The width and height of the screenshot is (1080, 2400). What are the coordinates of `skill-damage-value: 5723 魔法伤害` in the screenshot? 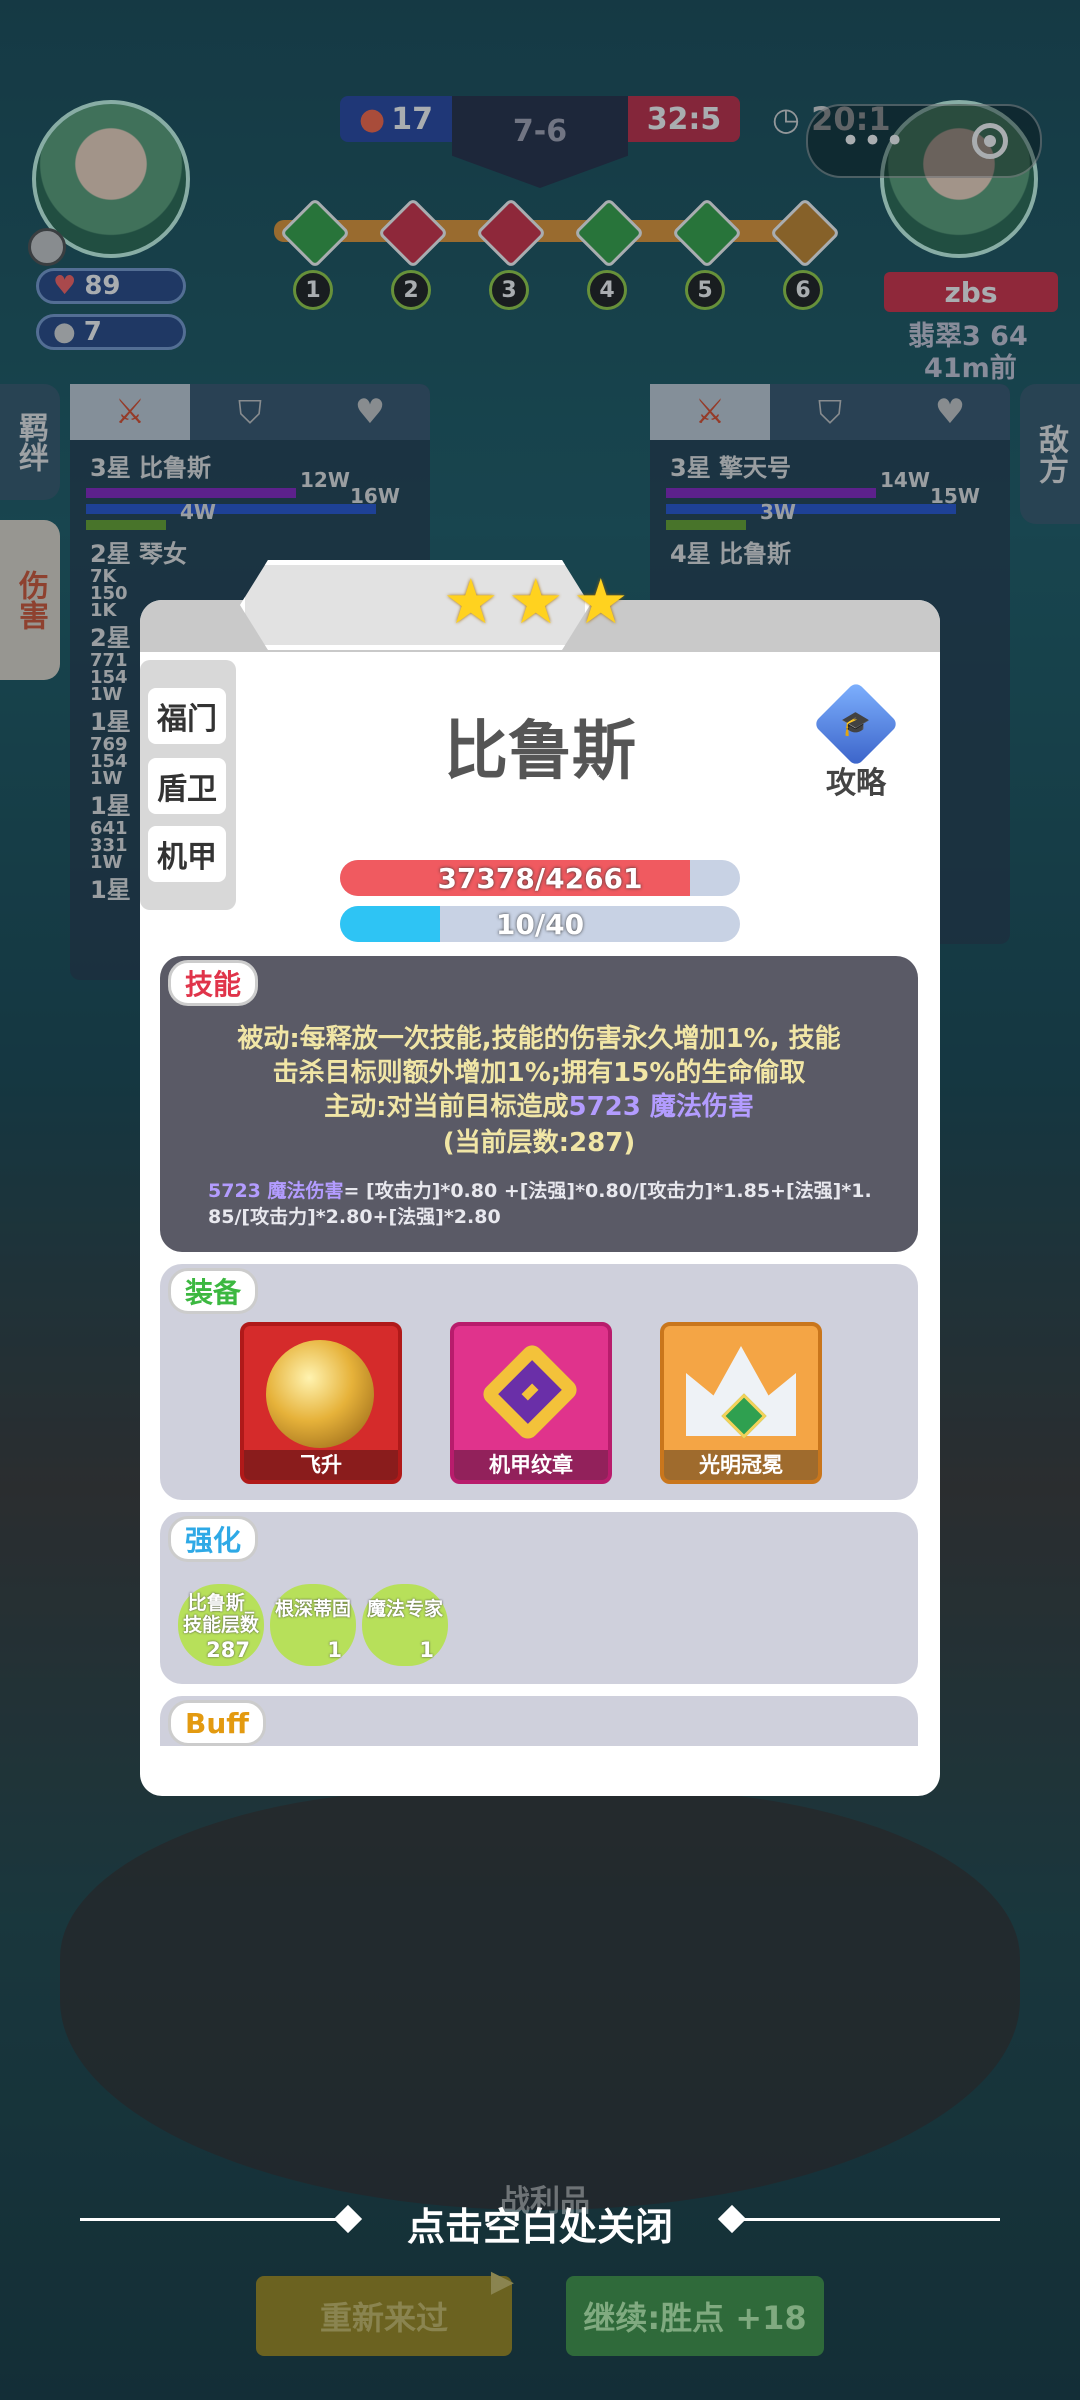 It's located at (661, 1107).